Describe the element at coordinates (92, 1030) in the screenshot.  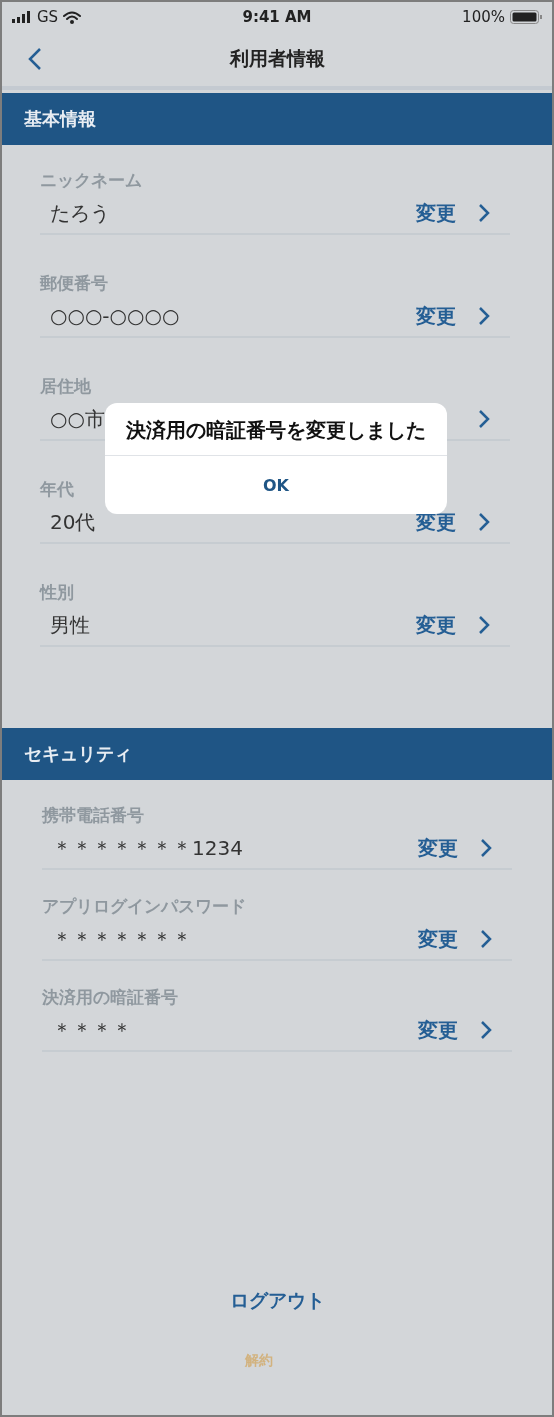
I see `field-value: ＊＊＊＊` at that location.